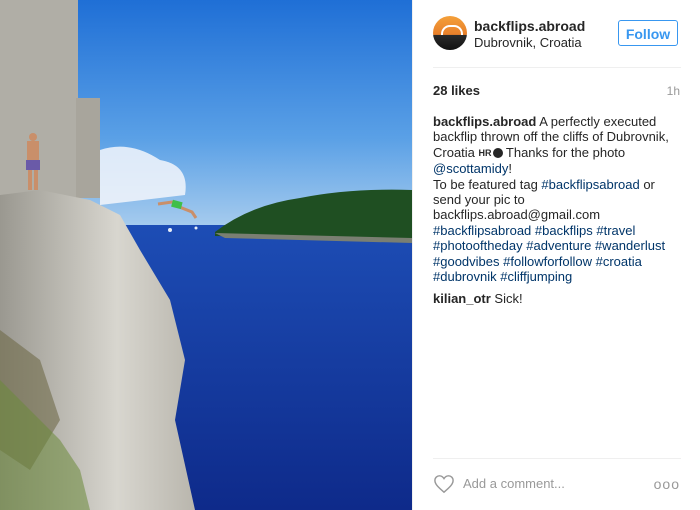 Image resolution: width=700 pixels, height=510 pixels. Describe the element at coordinates (619, 261) in the screenshot. I see `hashtag-link: #croatia` at that location.